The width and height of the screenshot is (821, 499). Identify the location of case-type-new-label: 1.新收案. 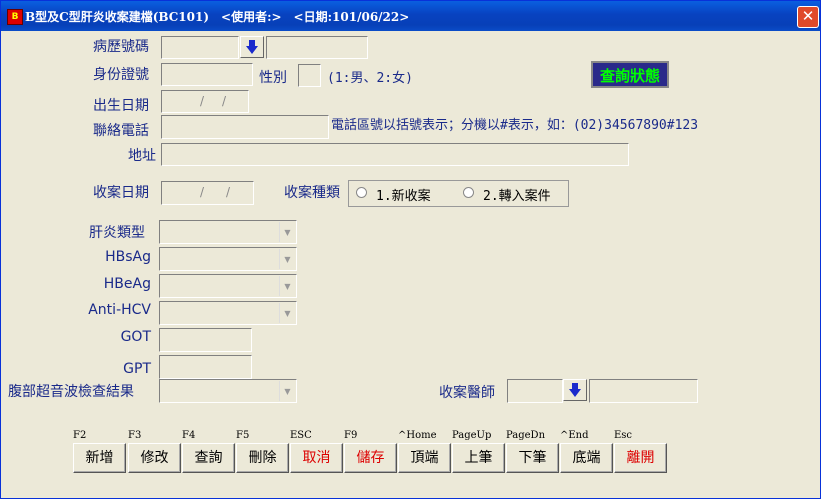
(403, 196).